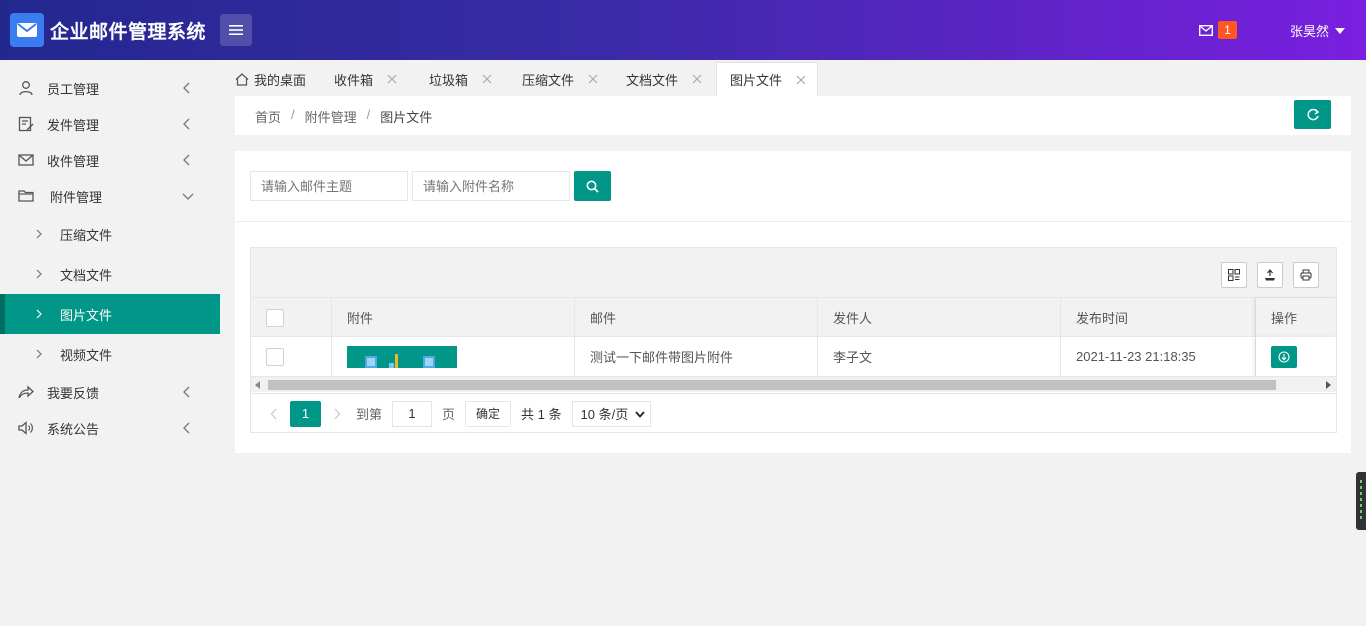 This screenshot has height=626, width=1366. What do you see at coordinates (449, 80) in the screenshot?
I see `tab-label: 垃圾箱` at bounding box center [449, 80].